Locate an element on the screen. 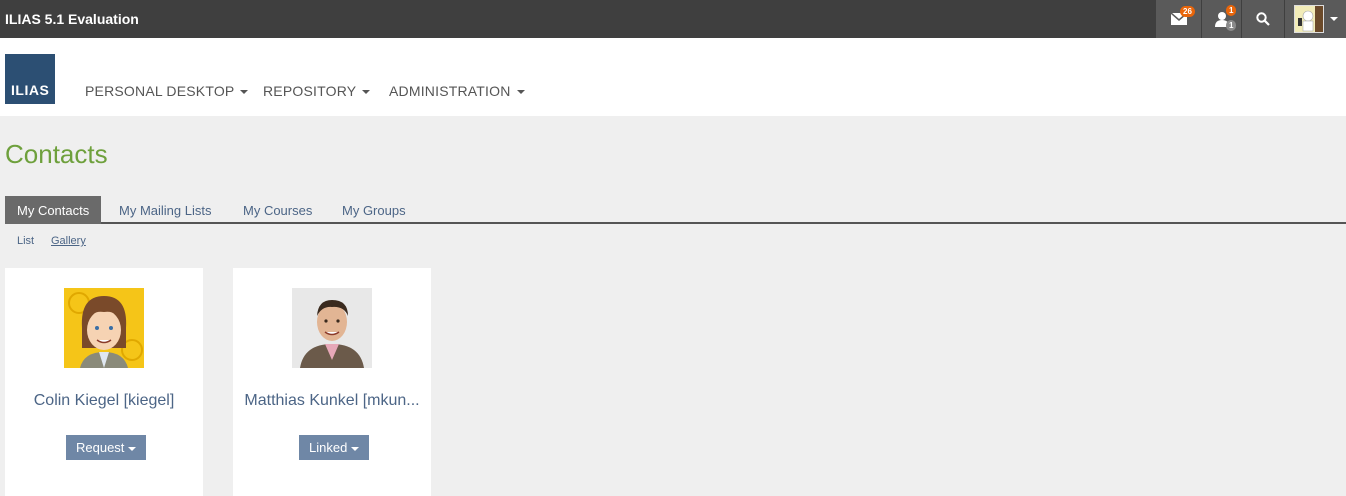 The width and height of the screenshot is (1346, 496). contact-total-badge: 1 is located at coordinates (1231, 25).